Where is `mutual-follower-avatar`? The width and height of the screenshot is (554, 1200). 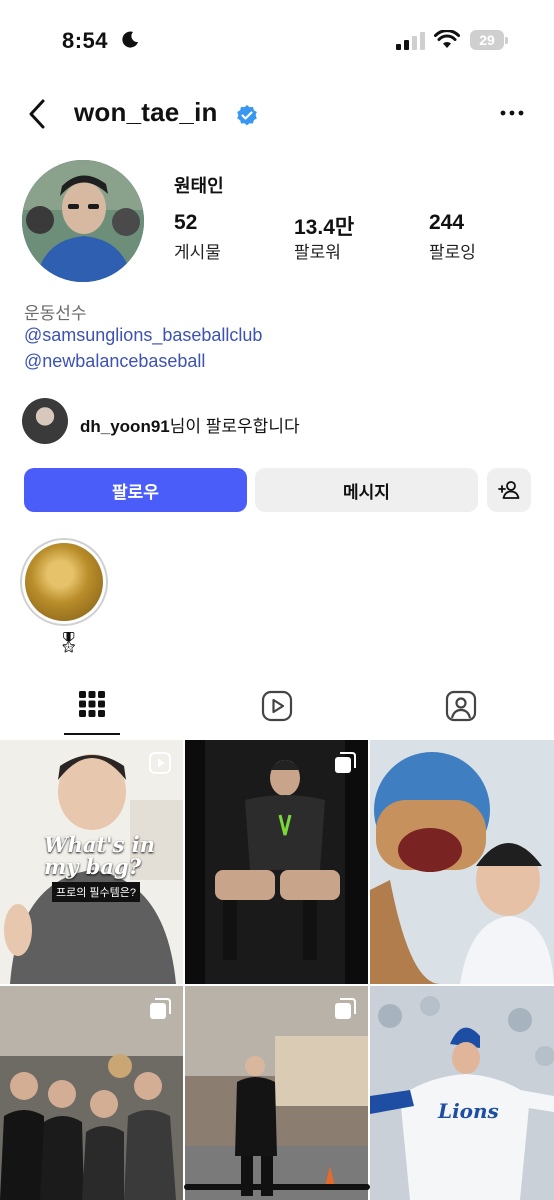
mutual-follower-avatar is located at coordinates (45, 421).